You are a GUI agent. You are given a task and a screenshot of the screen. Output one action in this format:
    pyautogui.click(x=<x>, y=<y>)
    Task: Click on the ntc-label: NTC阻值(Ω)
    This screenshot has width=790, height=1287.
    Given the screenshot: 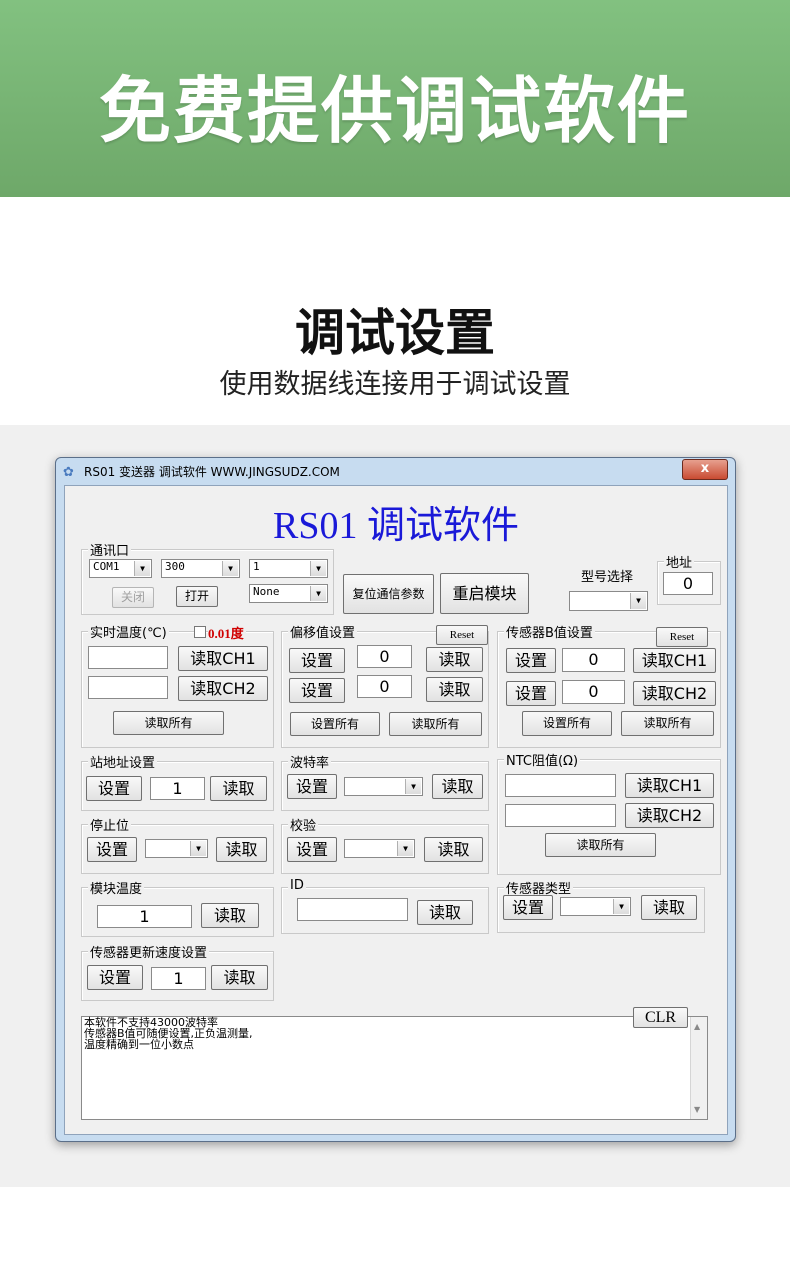 What is the action you would take?
    pyautogui.click(x=542, y=759)
    